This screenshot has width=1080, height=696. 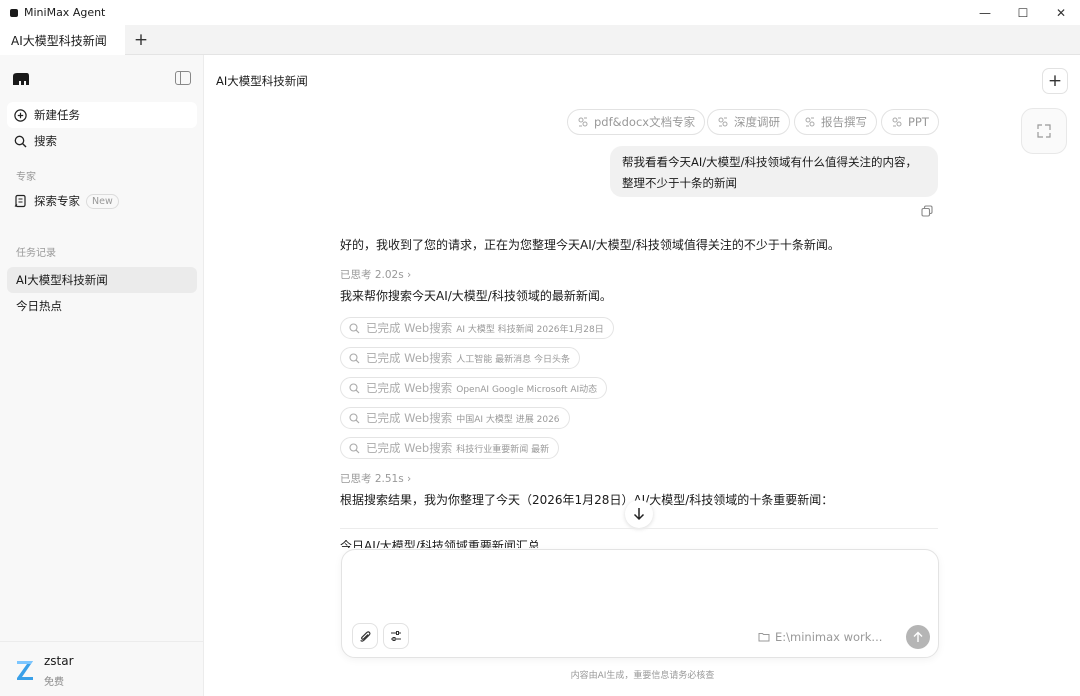 I want to click on chip-label: PPT, so click(x=918, y=122).